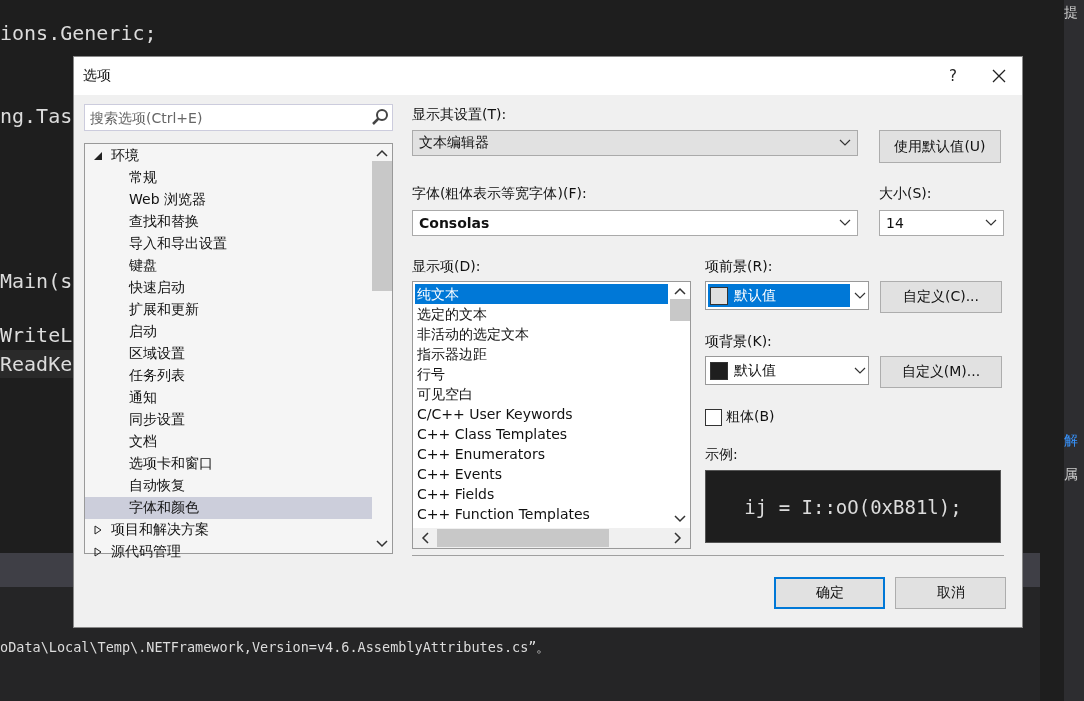  I want to click on help-button: ?, so click(953, 76).